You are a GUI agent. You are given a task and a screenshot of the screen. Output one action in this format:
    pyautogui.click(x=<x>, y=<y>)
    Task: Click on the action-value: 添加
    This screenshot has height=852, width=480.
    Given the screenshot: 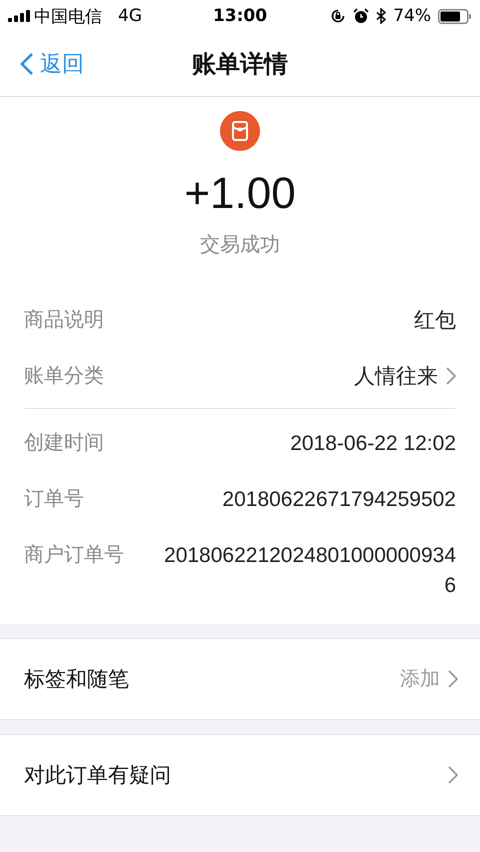 What is the action you would take?
    pyautogui.click(x=420, y=678)
    